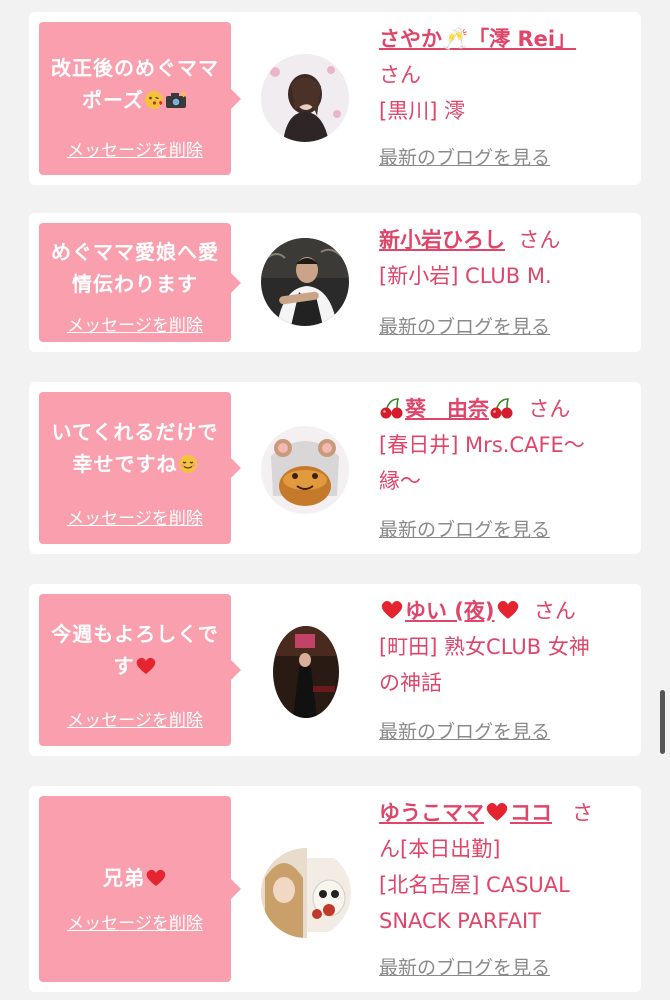 This screenshot has width=670, height=1000. I want to click on message-text: 今週もよろしくで す, so click(135, 650).